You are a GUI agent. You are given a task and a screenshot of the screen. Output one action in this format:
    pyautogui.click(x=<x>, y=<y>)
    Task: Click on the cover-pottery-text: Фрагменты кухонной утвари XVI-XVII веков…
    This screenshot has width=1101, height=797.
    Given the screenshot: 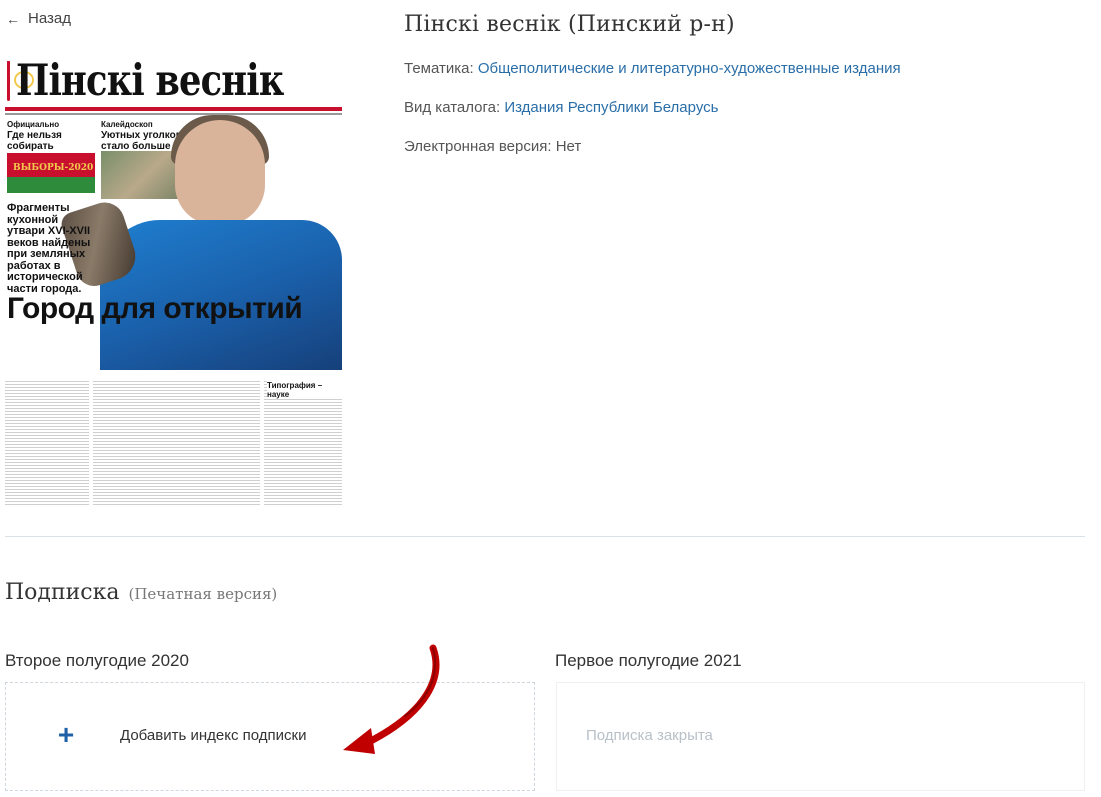 What is the action you would take?
    pyautogui.click(x=49, y=248)
    